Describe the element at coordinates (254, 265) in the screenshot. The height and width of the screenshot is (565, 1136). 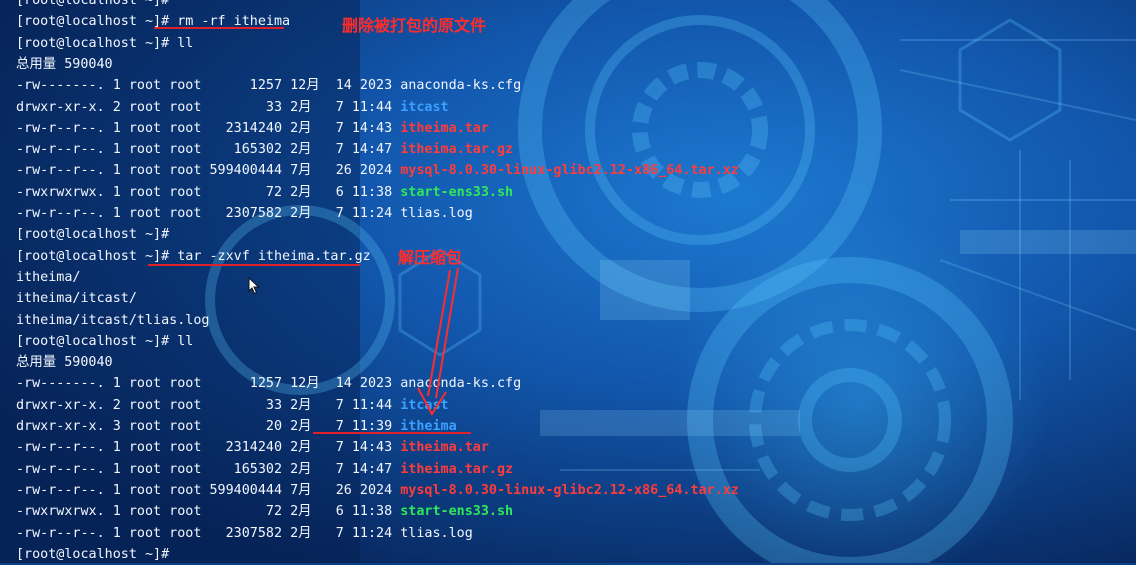
I see `underline-tar-command` at that location.